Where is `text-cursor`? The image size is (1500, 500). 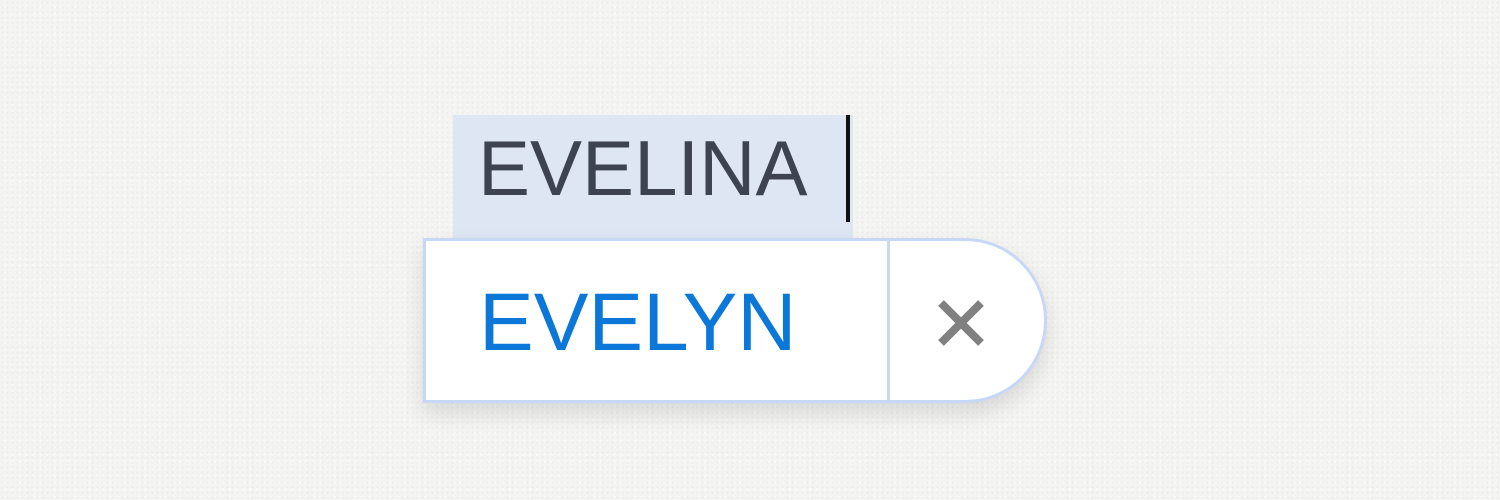 text-cursor is located at coordinates (848, 168).